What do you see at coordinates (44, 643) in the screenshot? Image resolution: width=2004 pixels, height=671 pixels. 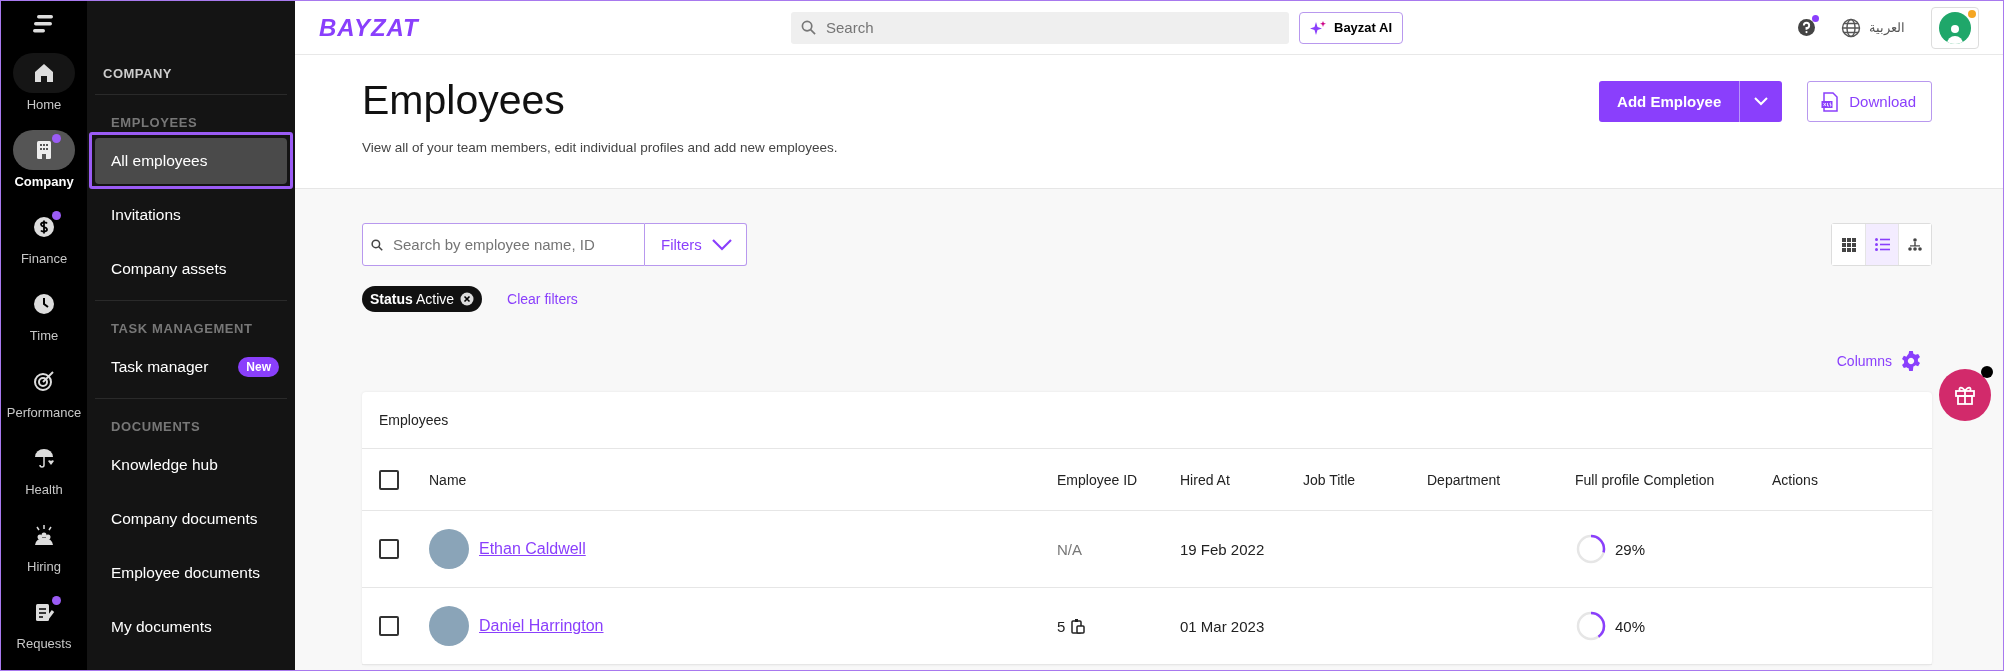 I see `rail-label: Requests` at bounding box center [44, 643].